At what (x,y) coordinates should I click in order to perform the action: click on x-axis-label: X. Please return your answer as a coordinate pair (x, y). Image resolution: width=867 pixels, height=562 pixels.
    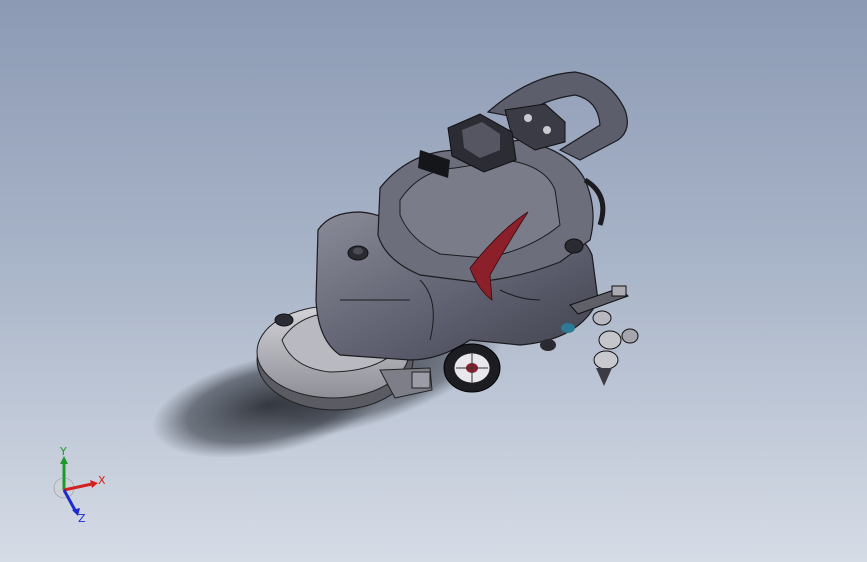
    Looking at the image, I should click on (102, 480).